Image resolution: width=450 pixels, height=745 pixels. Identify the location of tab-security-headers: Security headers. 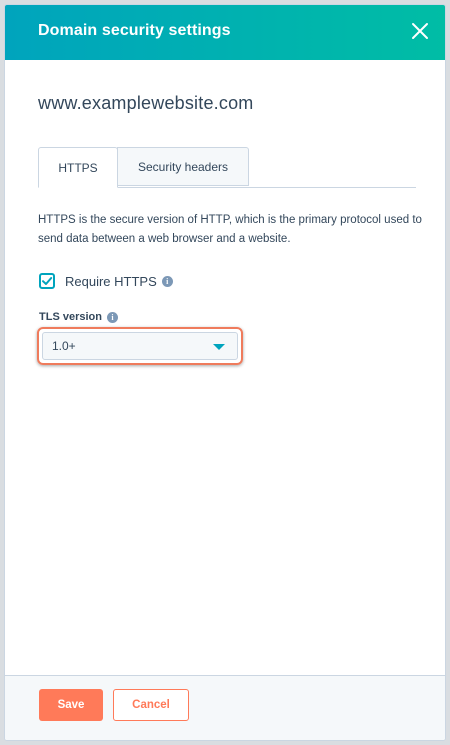
(183, 166).